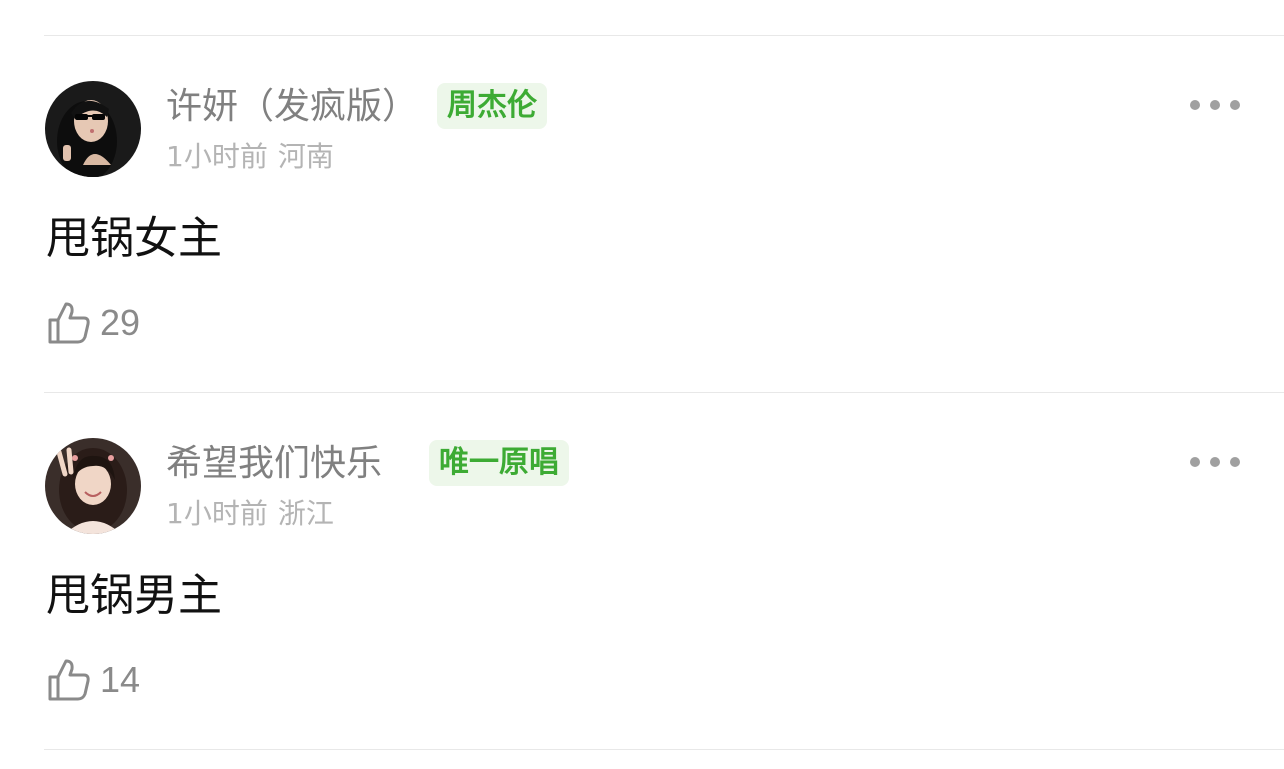  I want to click on username: 希望我们快乐, so click(274, 464).